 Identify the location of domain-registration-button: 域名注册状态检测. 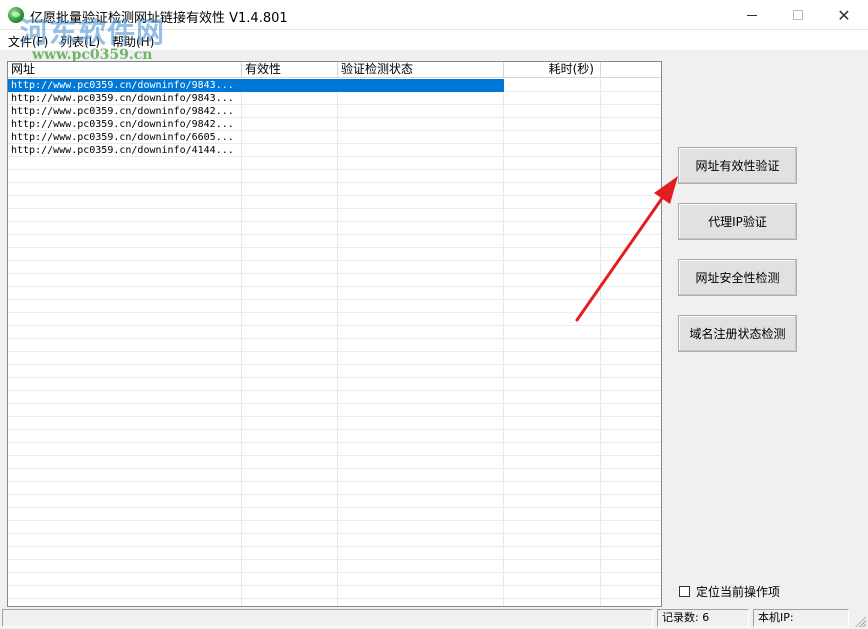
(737, 333).